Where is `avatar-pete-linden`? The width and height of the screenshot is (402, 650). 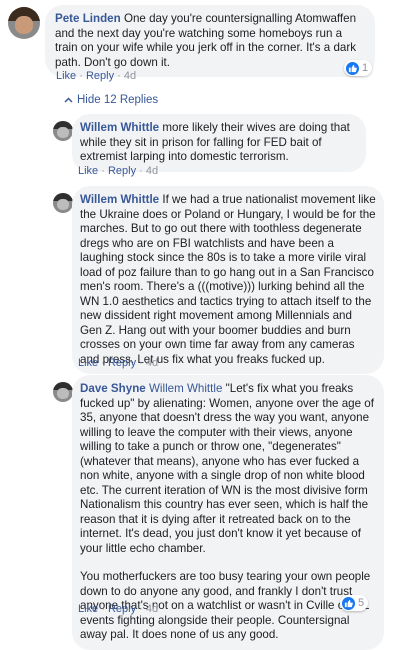
avatar-pete-linden is located at coordinates (24, 23).